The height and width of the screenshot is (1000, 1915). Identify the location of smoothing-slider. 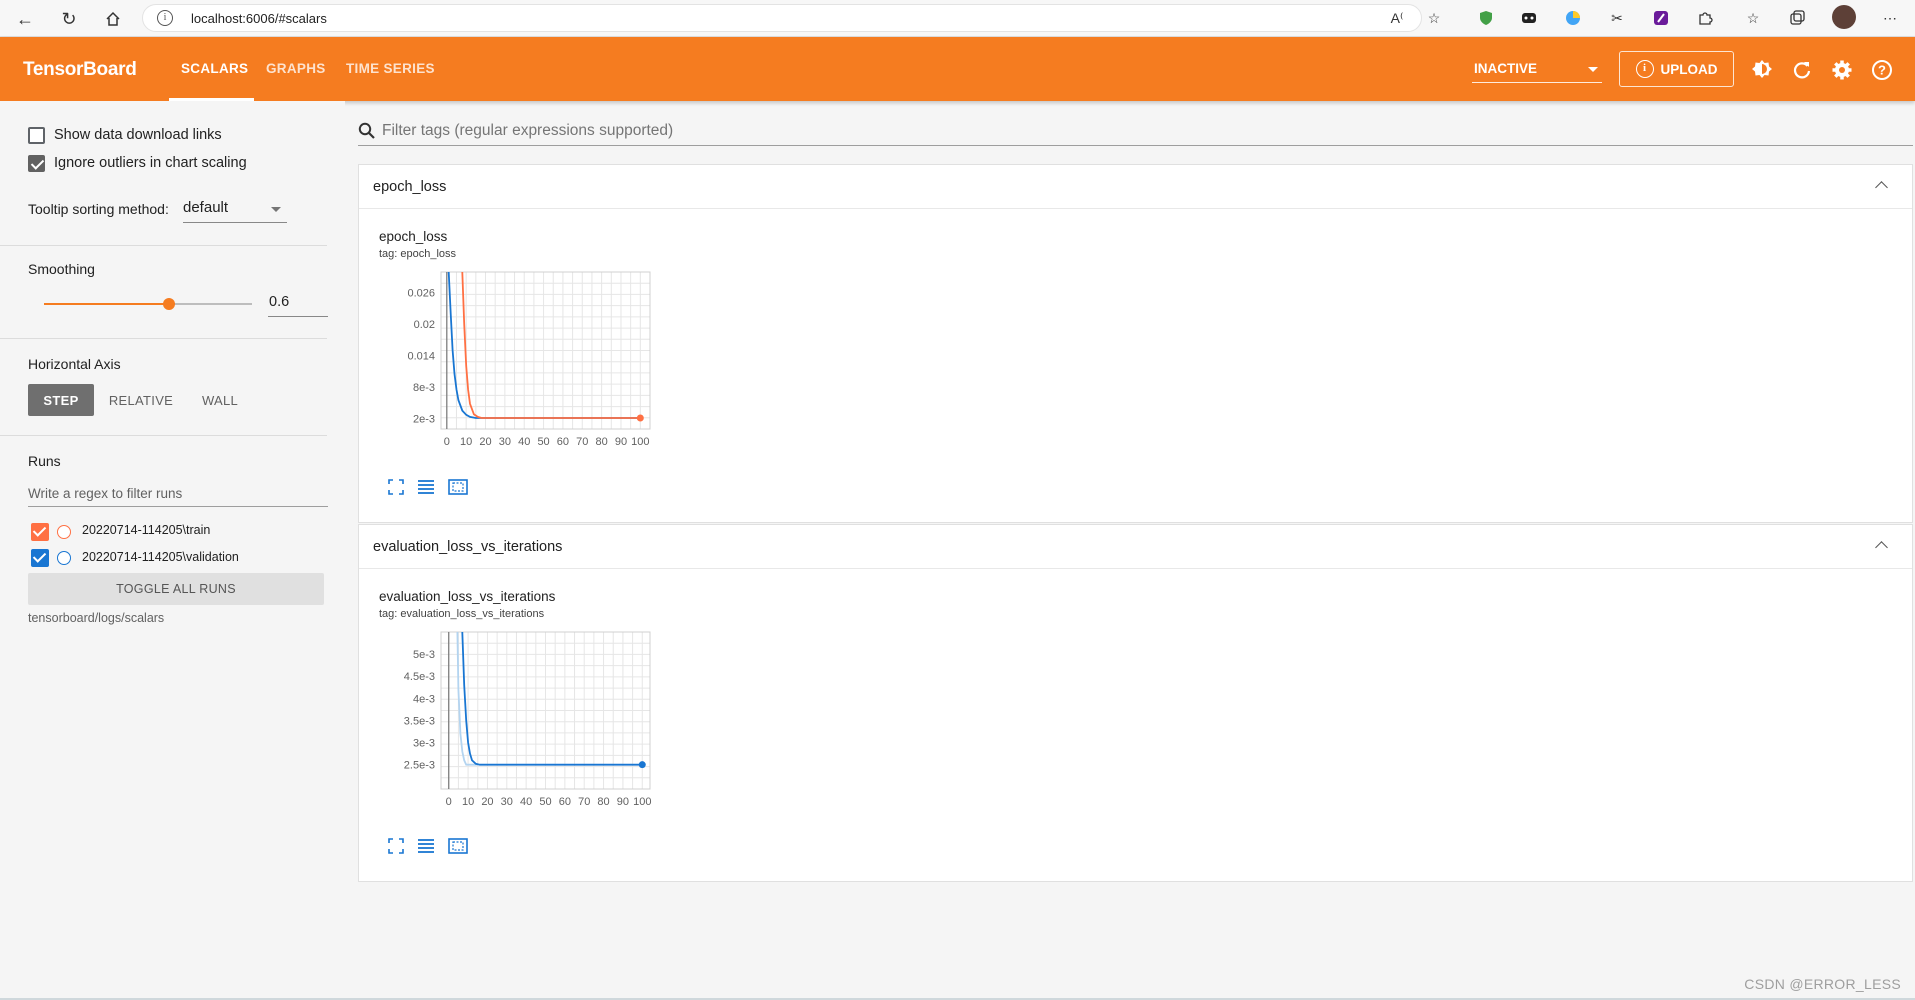
(148, 304).